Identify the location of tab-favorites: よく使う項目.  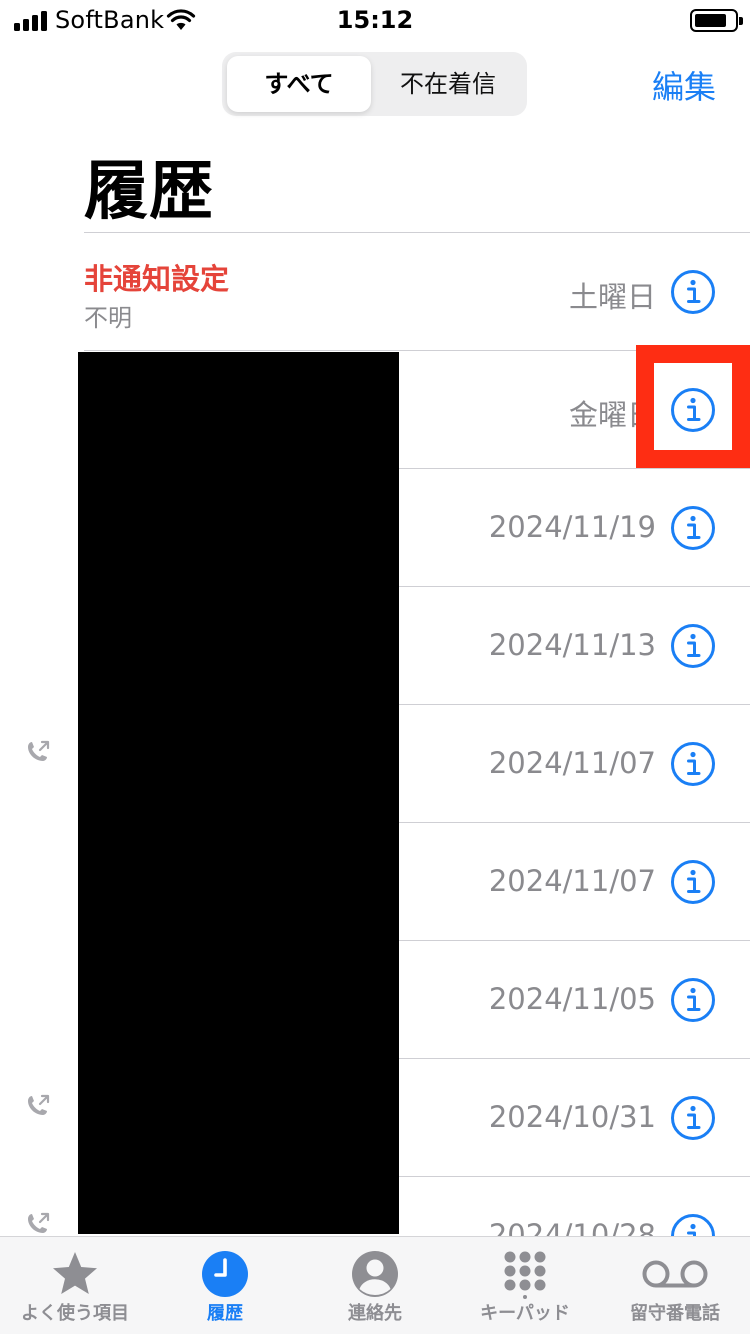
(75, 1285).